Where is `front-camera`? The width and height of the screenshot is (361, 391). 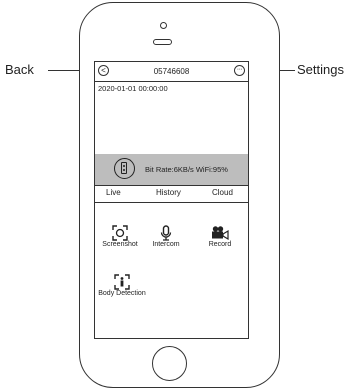
front-camera is located at coordinates (163, 25).